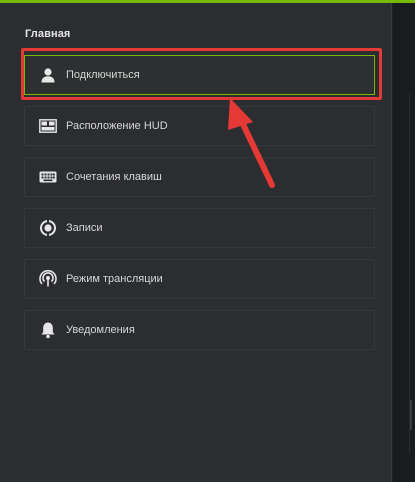 This screenshot has height=482, width=415. I want to click on menu-item-hud-layout: Расположение HUD, so click(199, 126).